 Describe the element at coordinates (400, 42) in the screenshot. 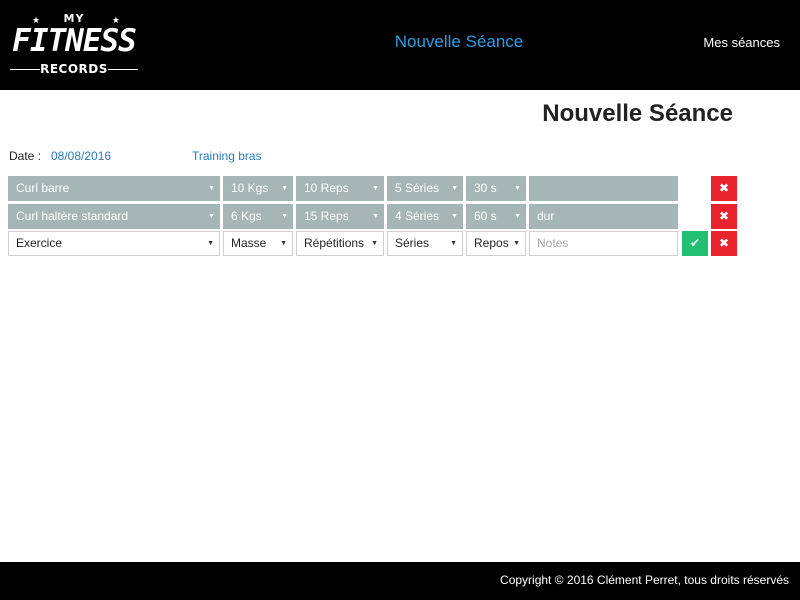

I see `nav-new-session-link: Nouvelle Séance` at that location.